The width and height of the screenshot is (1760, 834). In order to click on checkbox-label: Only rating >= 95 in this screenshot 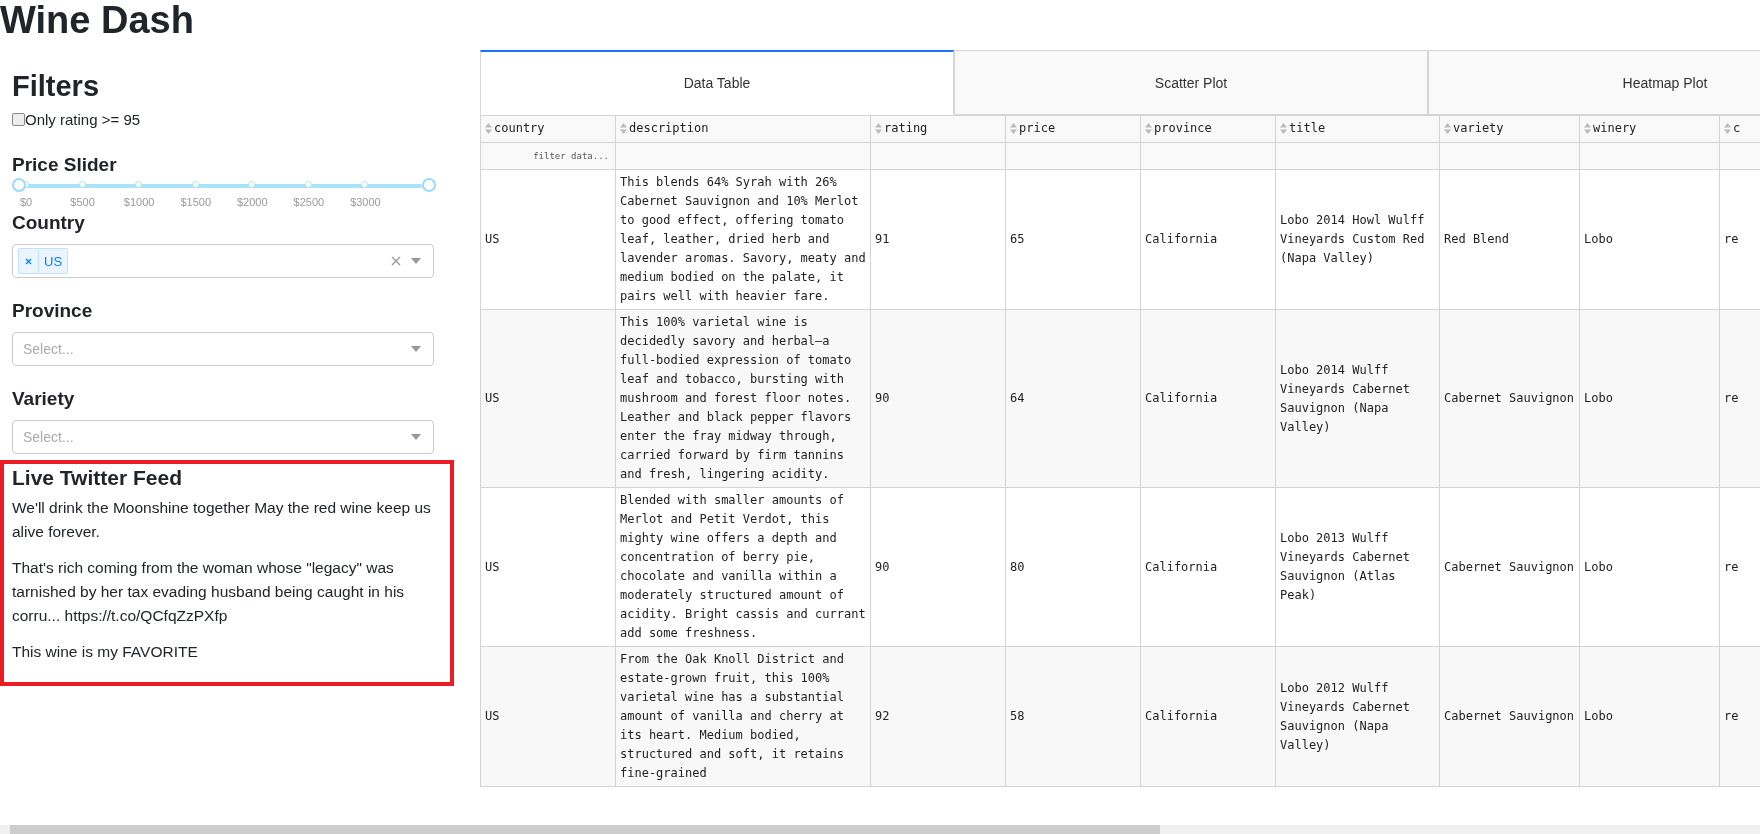, I will do `click(83, 119)`.